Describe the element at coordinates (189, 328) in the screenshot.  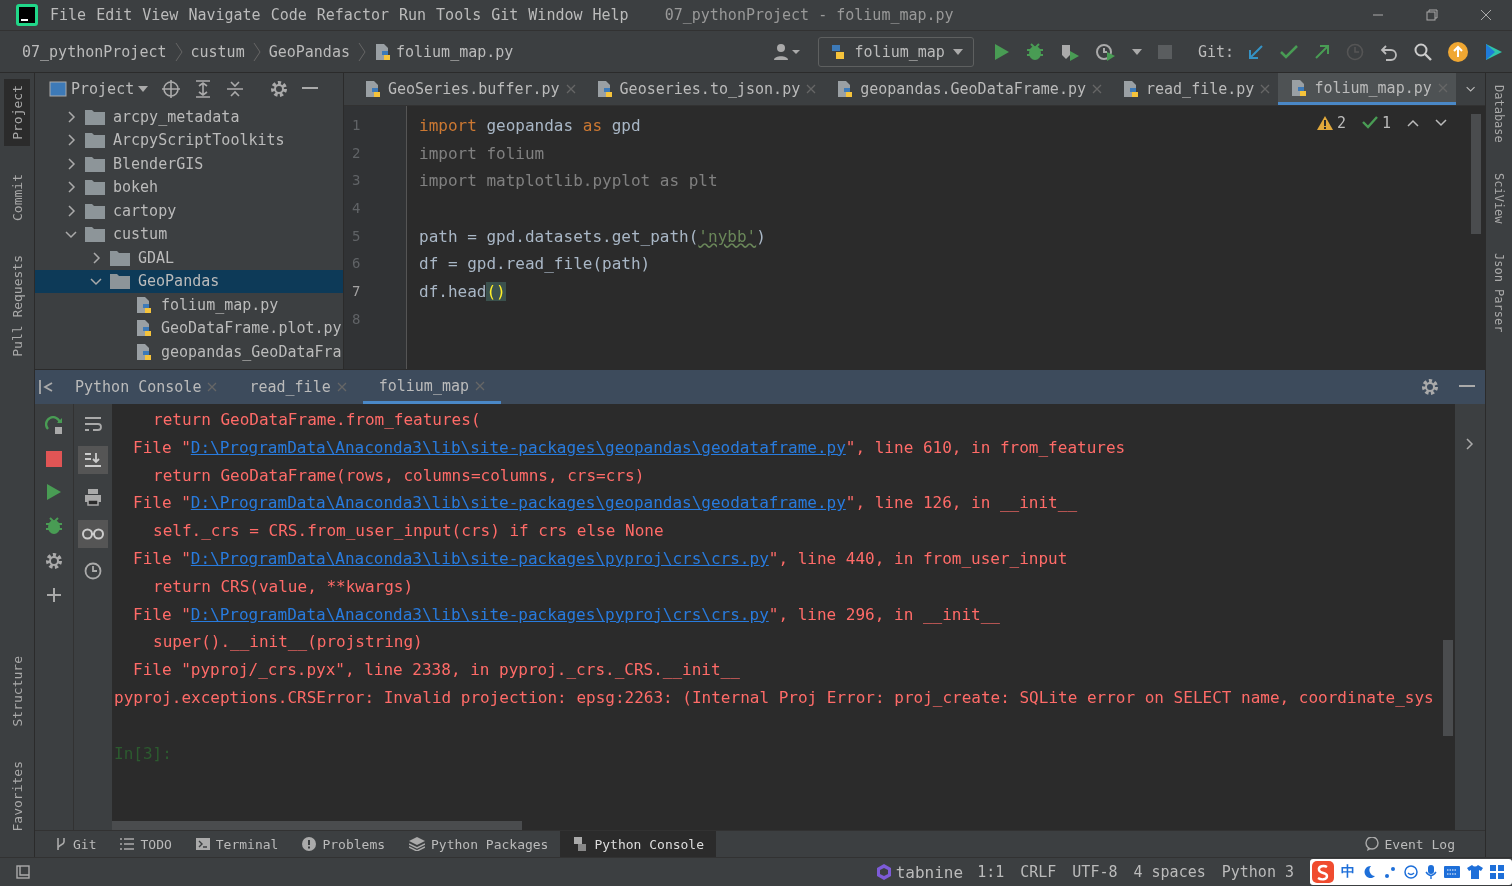
I see `tree-item: GeoDataFrame.plot.py` at that location.